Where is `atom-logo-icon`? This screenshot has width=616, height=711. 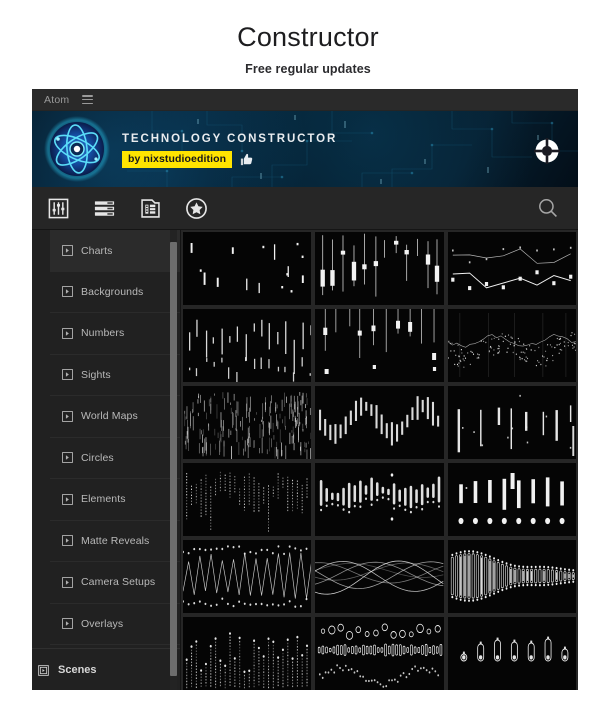
atom-logo-icon is located at coordinates (77, 149).